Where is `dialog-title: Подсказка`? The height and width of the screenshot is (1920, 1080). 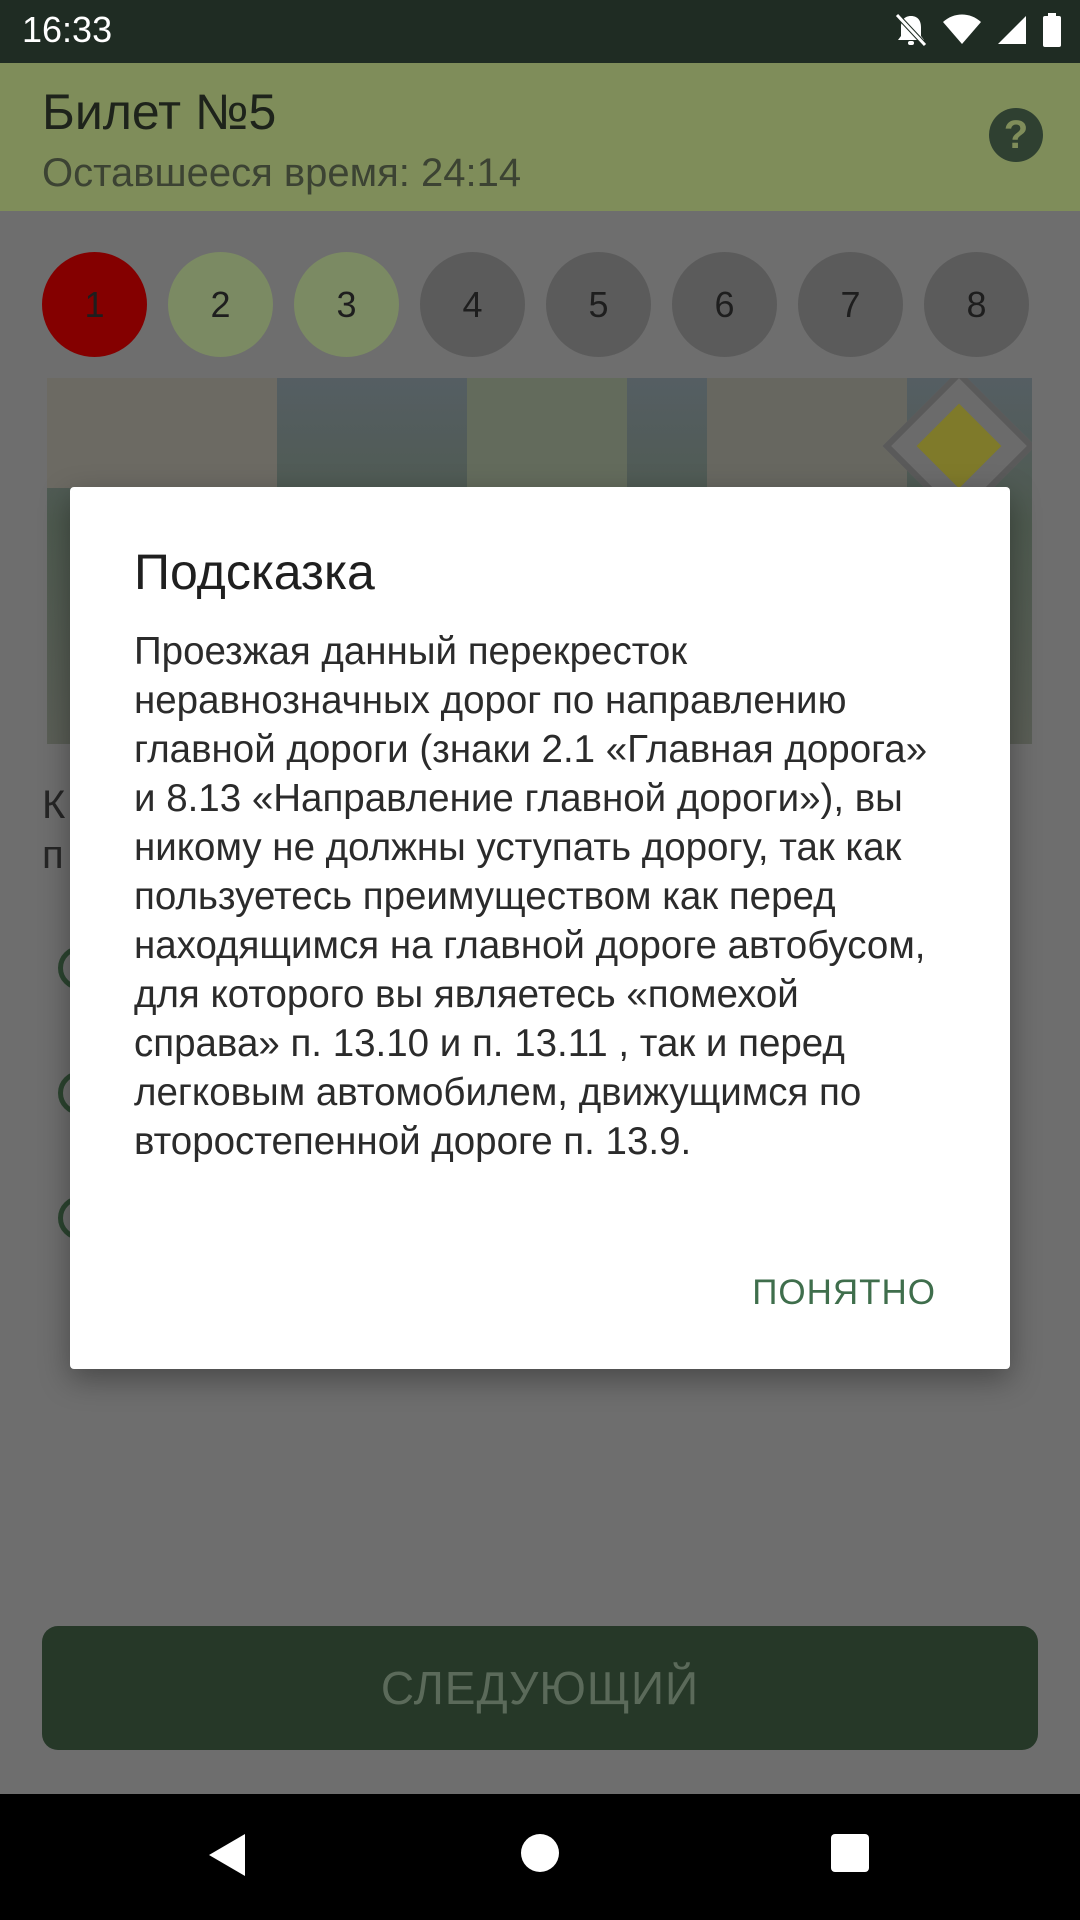 dialog-title: Подсказка is located at coordinates (254, 572).